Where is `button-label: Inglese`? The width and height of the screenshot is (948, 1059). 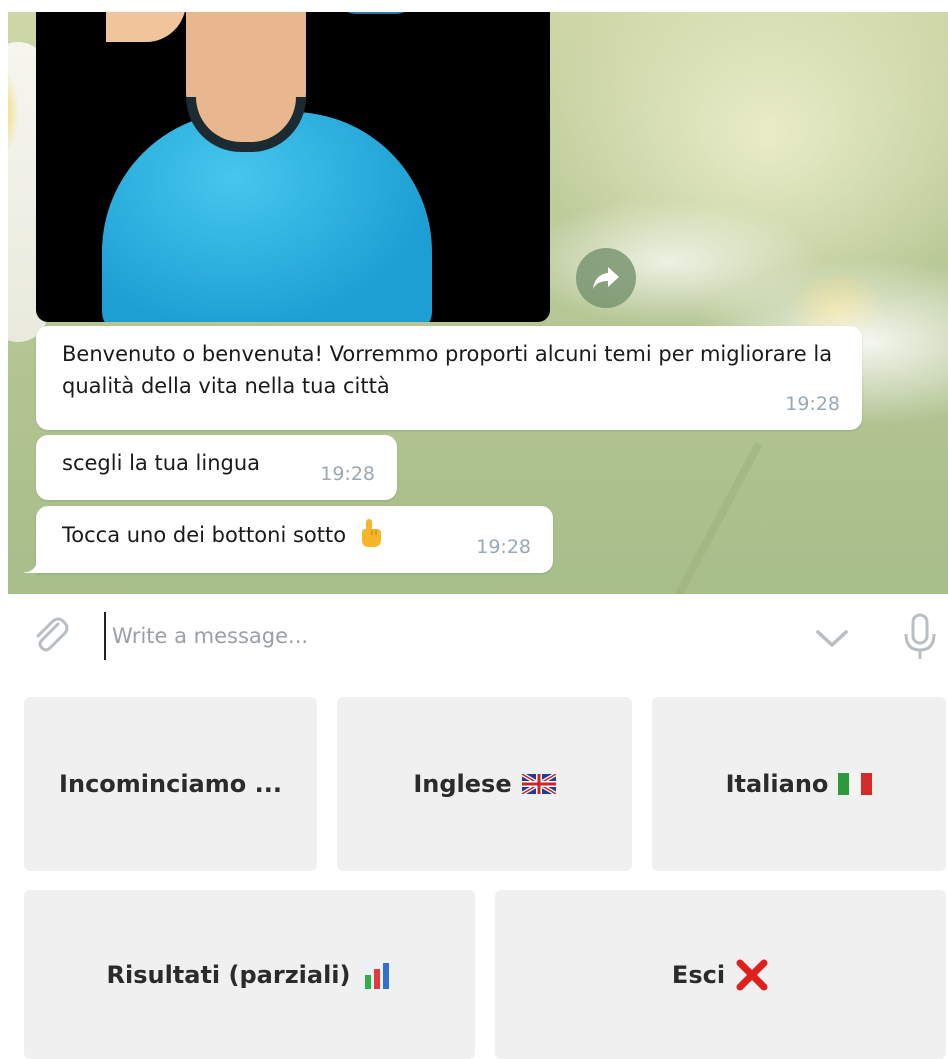
button-label: Inglese is located at coordinates (462, 784).